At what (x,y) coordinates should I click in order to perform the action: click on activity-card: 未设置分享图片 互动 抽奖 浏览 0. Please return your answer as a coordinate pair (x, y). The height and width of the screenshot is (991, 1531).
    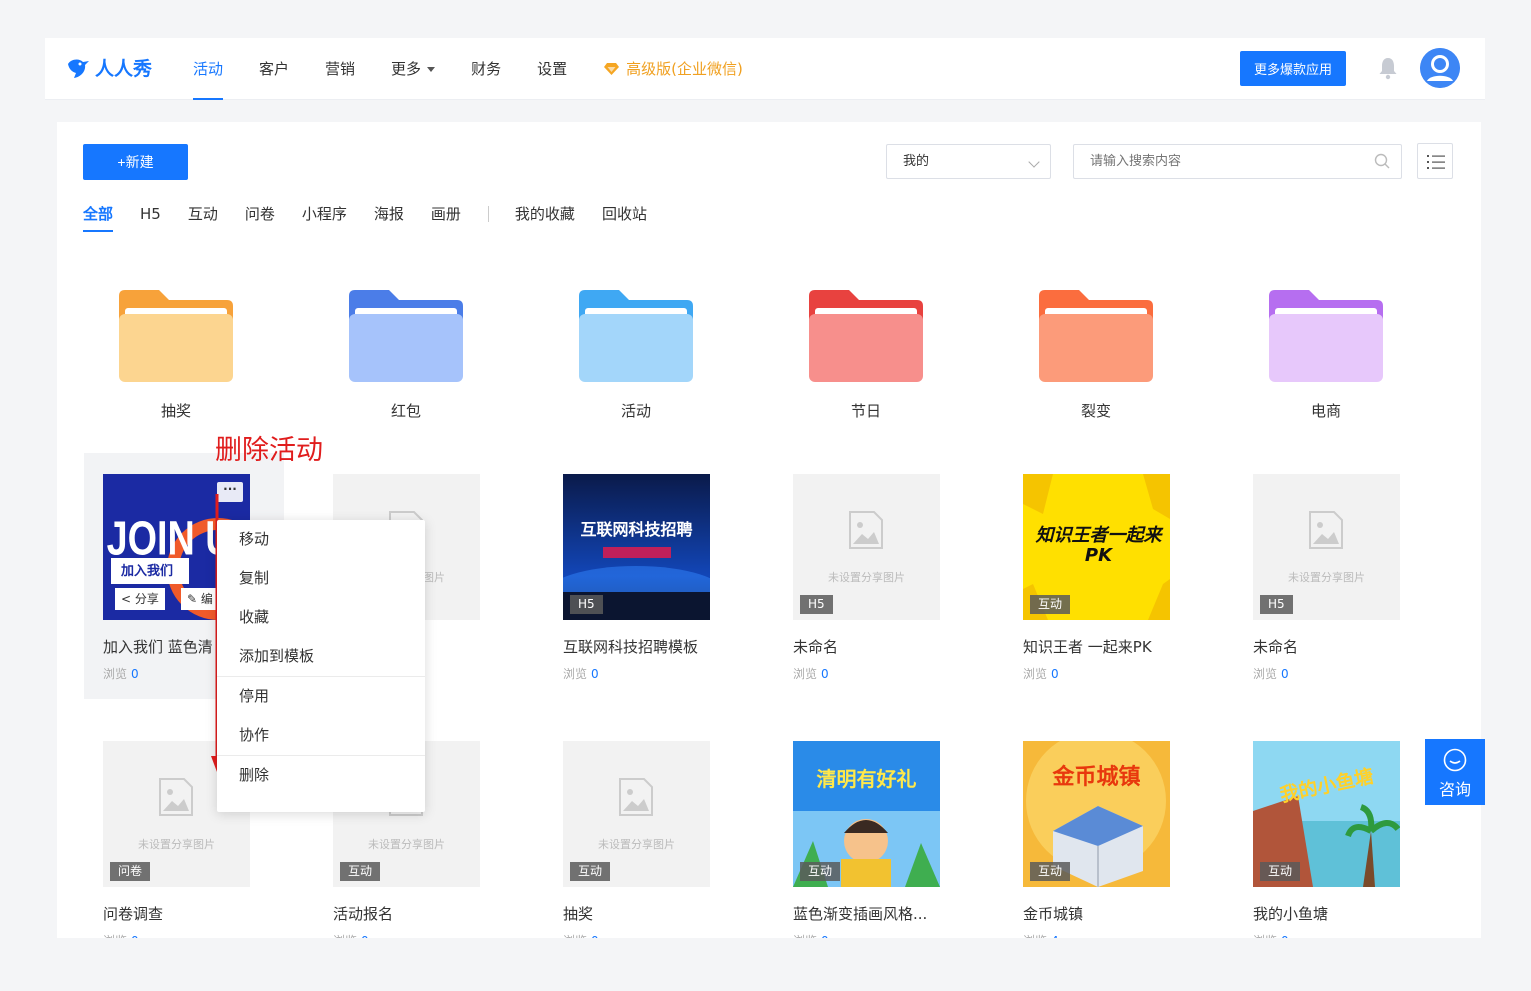
    Looking at the image, I should click on (637, 839).